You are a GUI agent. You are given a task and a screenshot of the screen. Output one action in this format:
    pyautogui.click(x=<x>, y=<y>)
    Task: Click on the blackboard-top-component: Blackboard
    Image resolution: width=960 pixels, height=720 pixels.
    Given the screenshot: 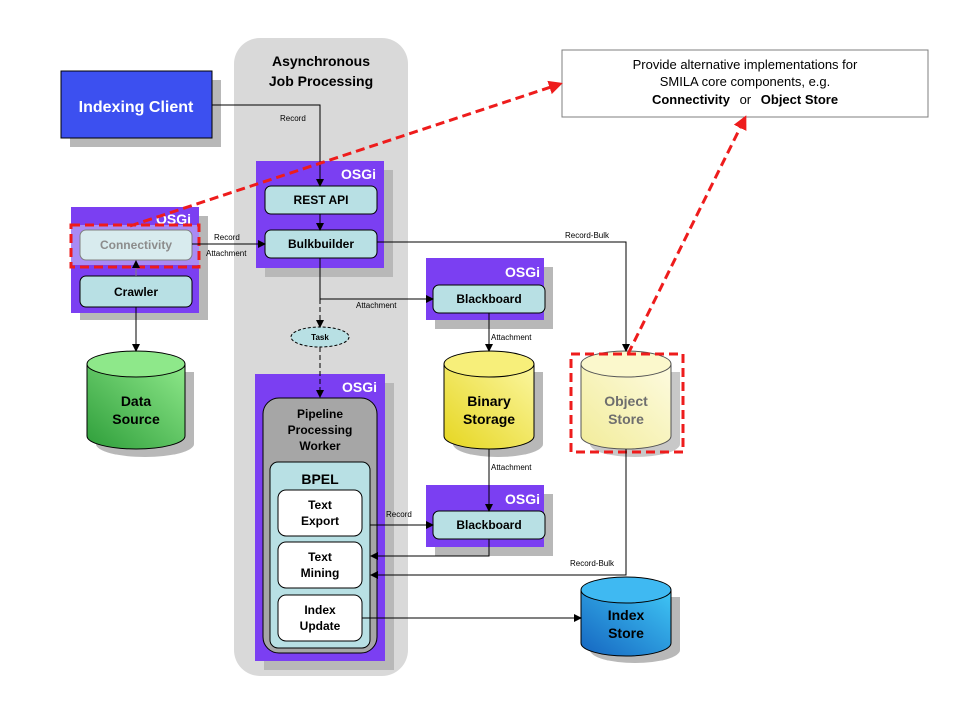 What is the action you would take?
    pyautogui.click(x=489, y=299)
    